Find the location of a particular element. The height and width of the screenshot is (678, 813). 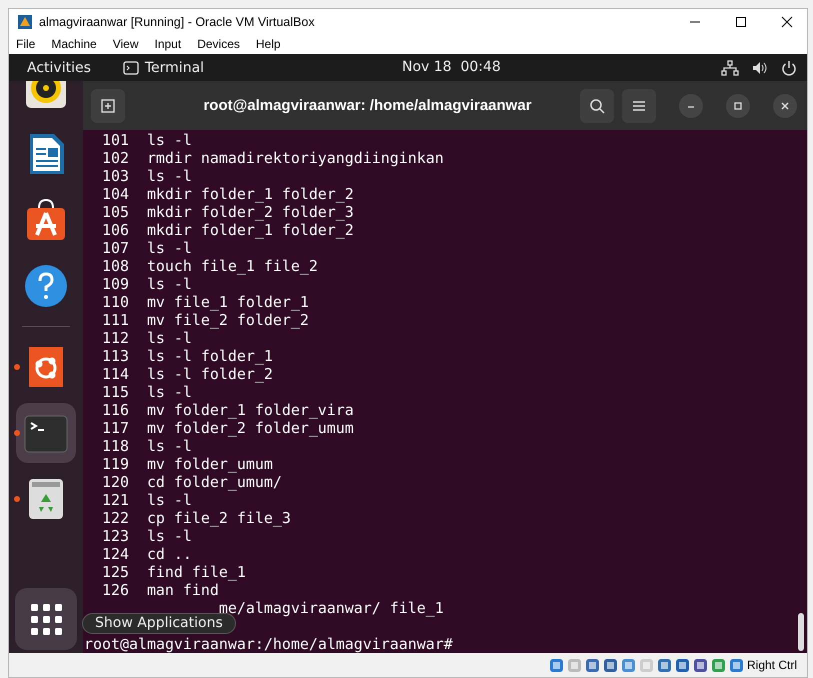

command-text: mv folder_1 folder_vira is located at coordinates (250, 410).